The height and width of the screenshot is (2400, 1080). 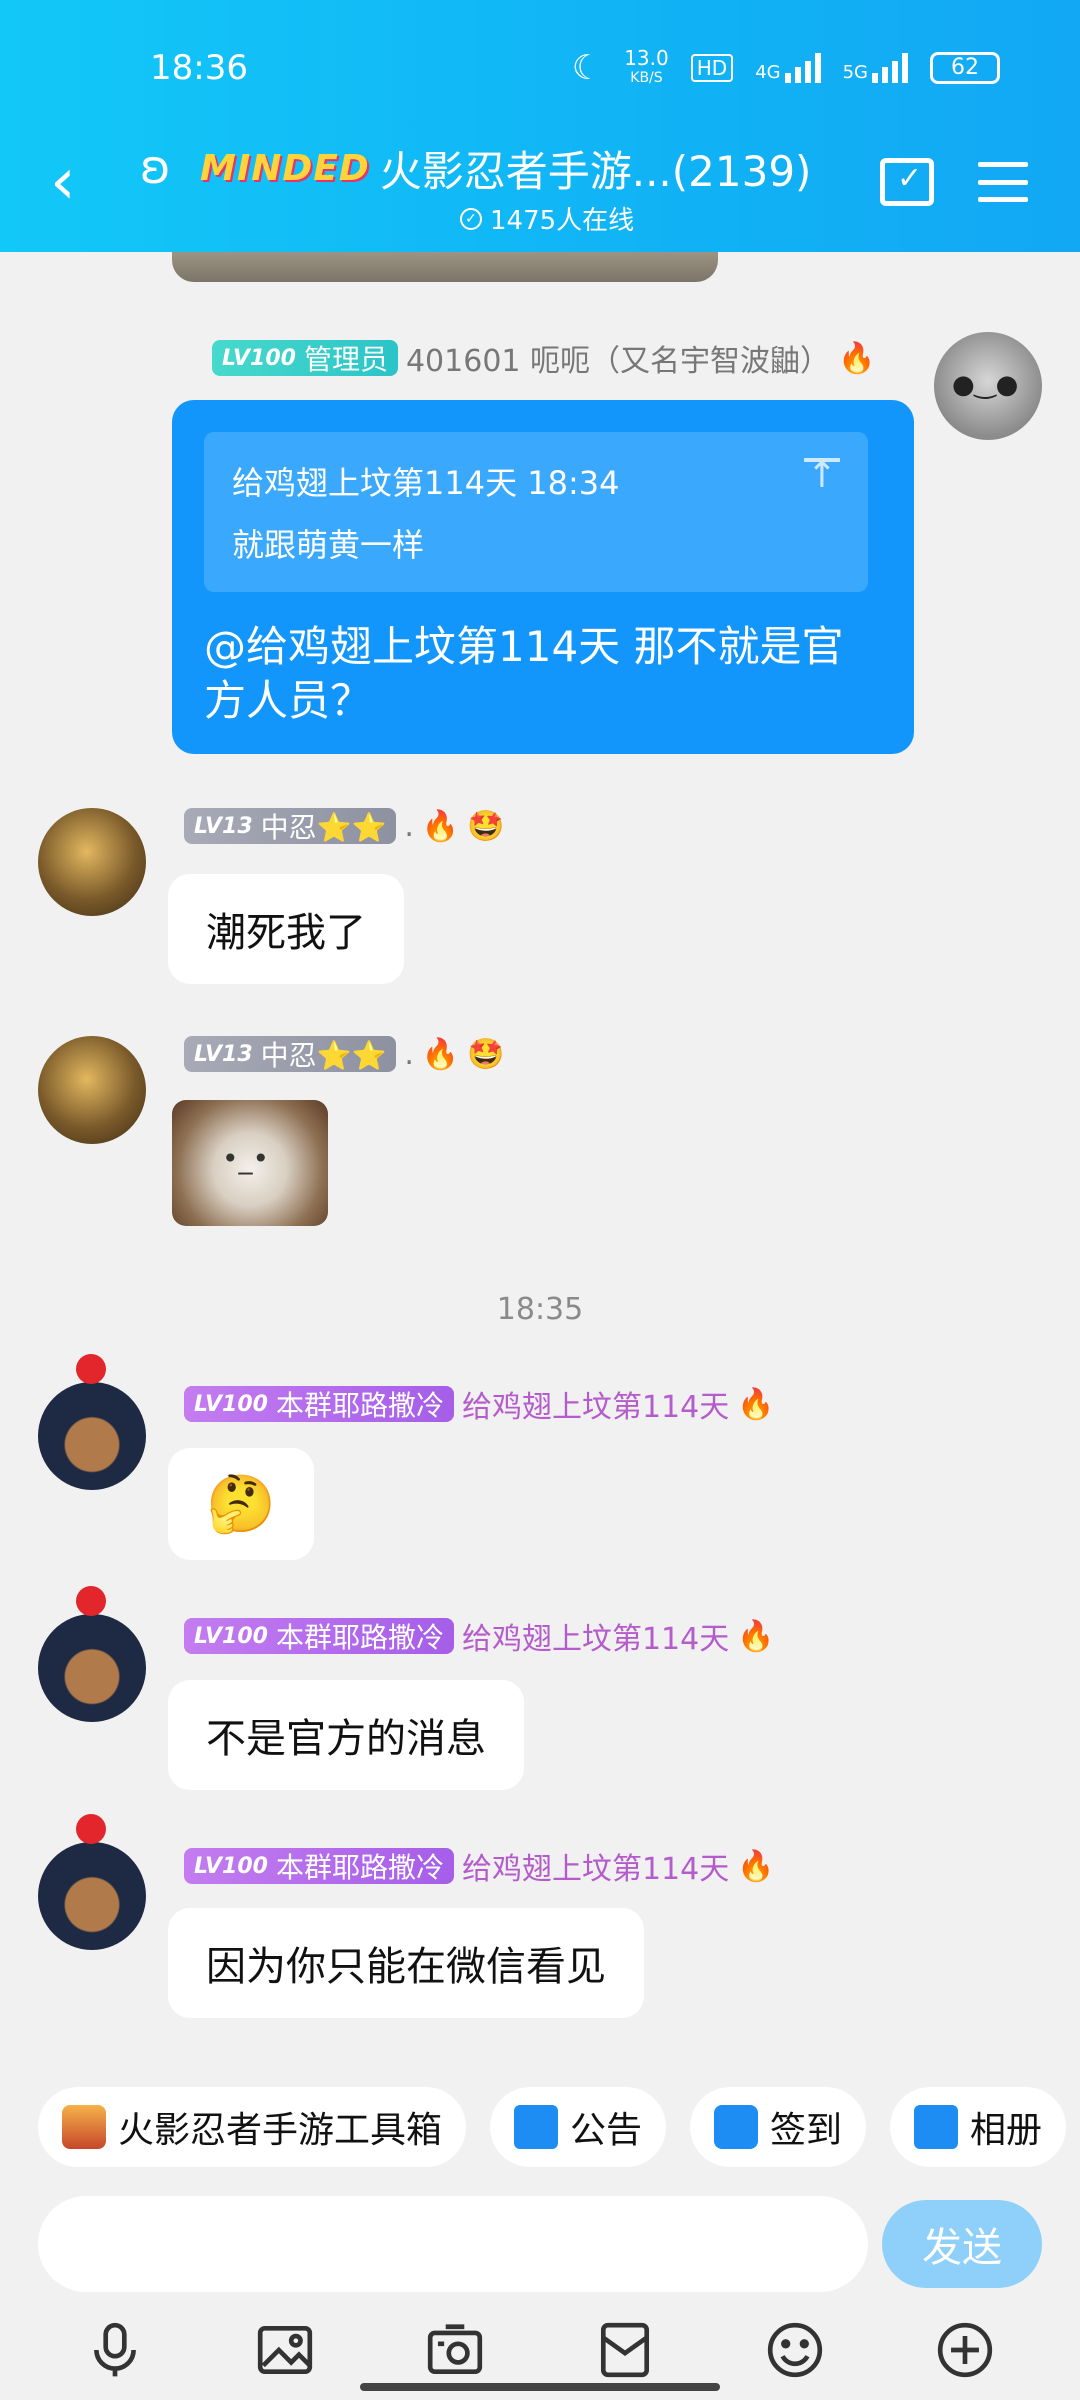 I want to click on message-text: 潮死我了, so click(x=286, y=933).